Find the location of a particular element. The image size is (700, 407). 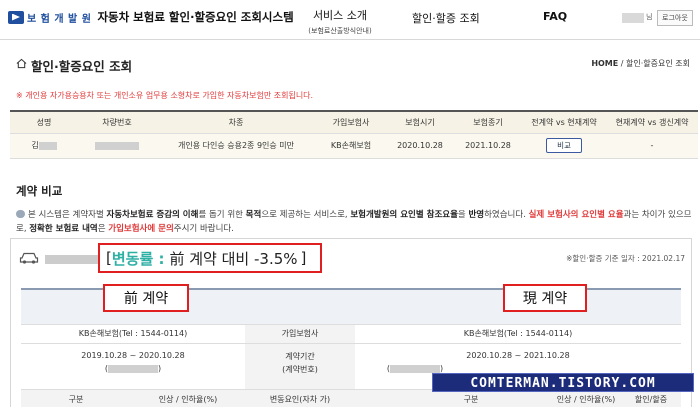

description-segment: 을 is located at coordinates (463, 215).